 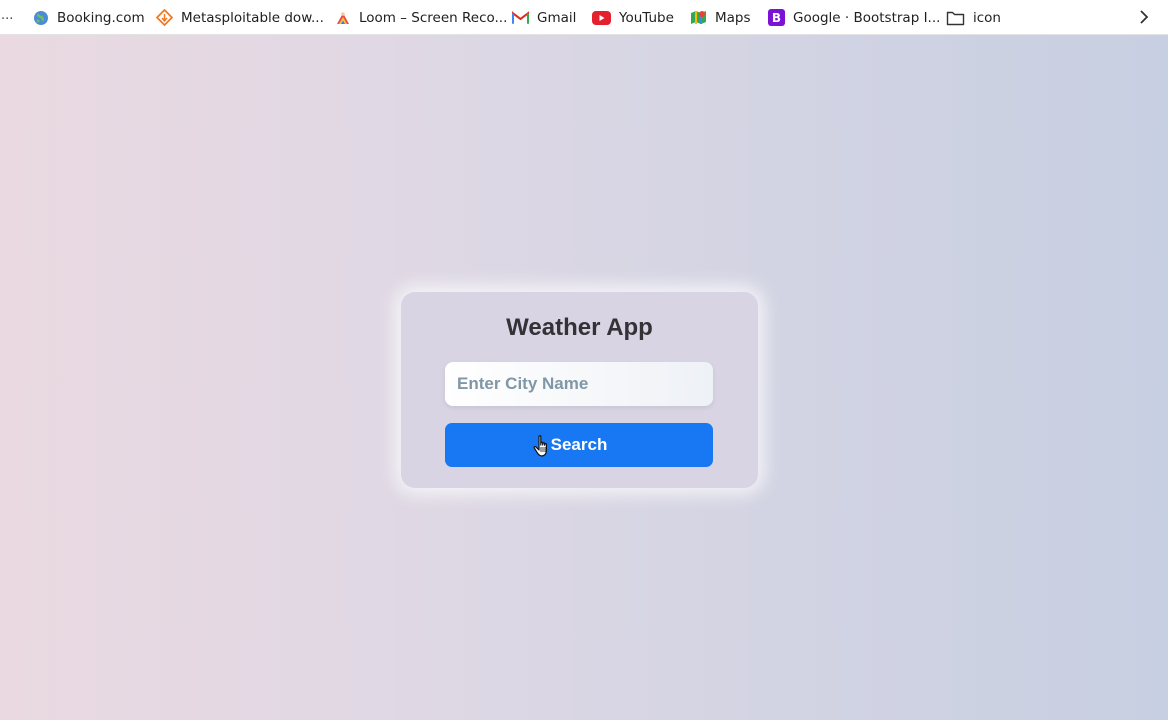 What do you see at coordinates (698, 17) in the screenshot?
I see `maps-icon` at bounding box center [698, 17].